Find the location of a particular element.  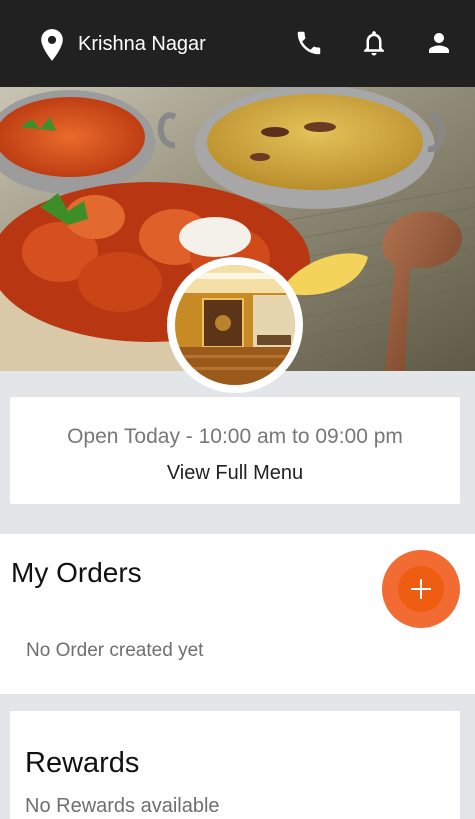

rewards-empty-text: No Rewards available is located at coordinates (122, 806).